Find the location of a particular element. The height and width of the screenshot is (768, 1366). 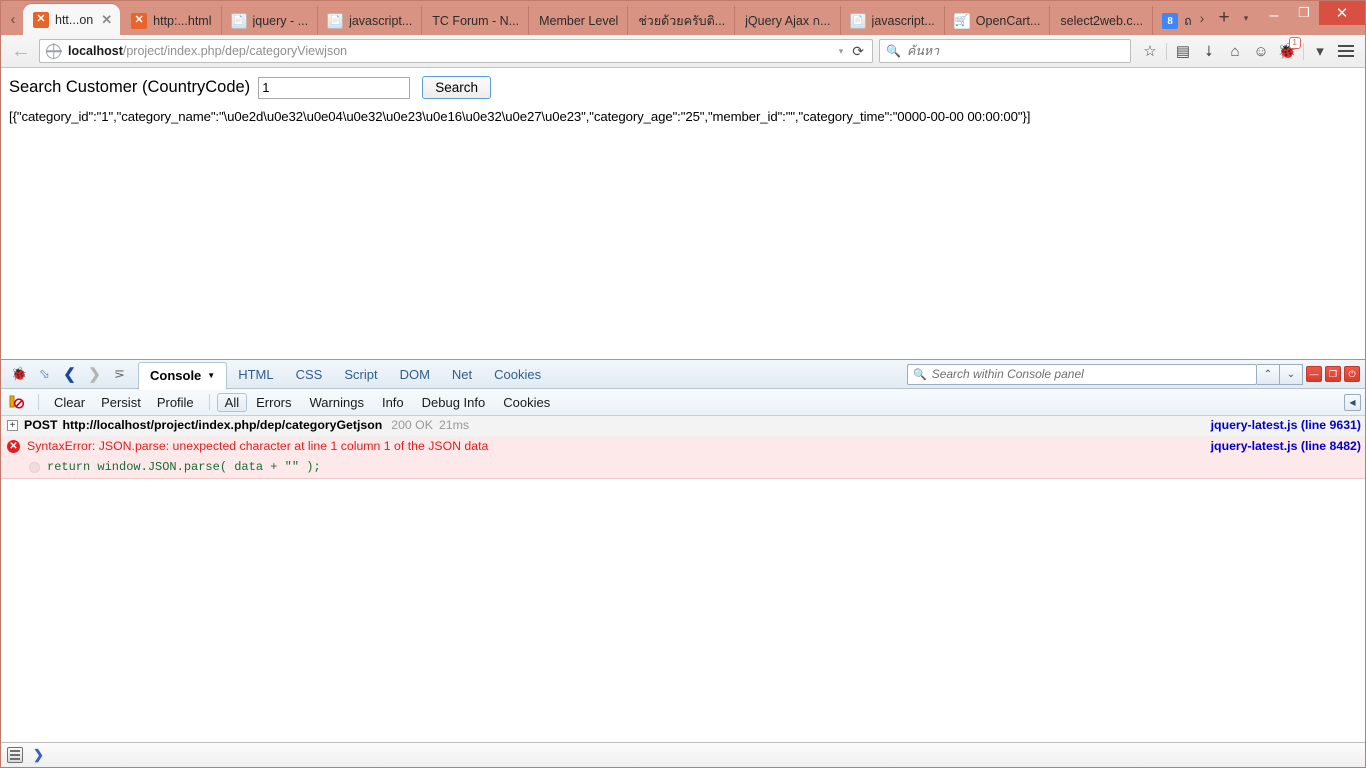

chat-icon: ☺ is located at coordinates (1261, 51).